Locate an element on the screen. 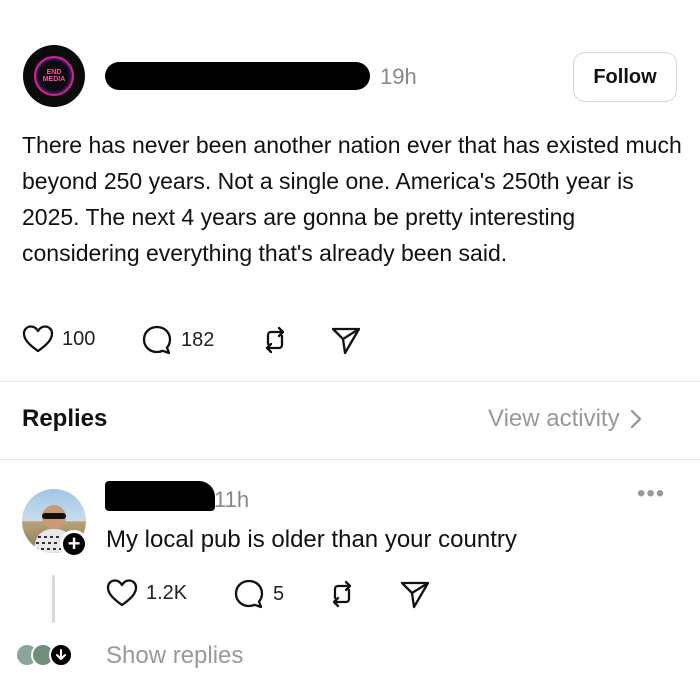  follow-plus-icon: + is located at coordinates (74, 544).